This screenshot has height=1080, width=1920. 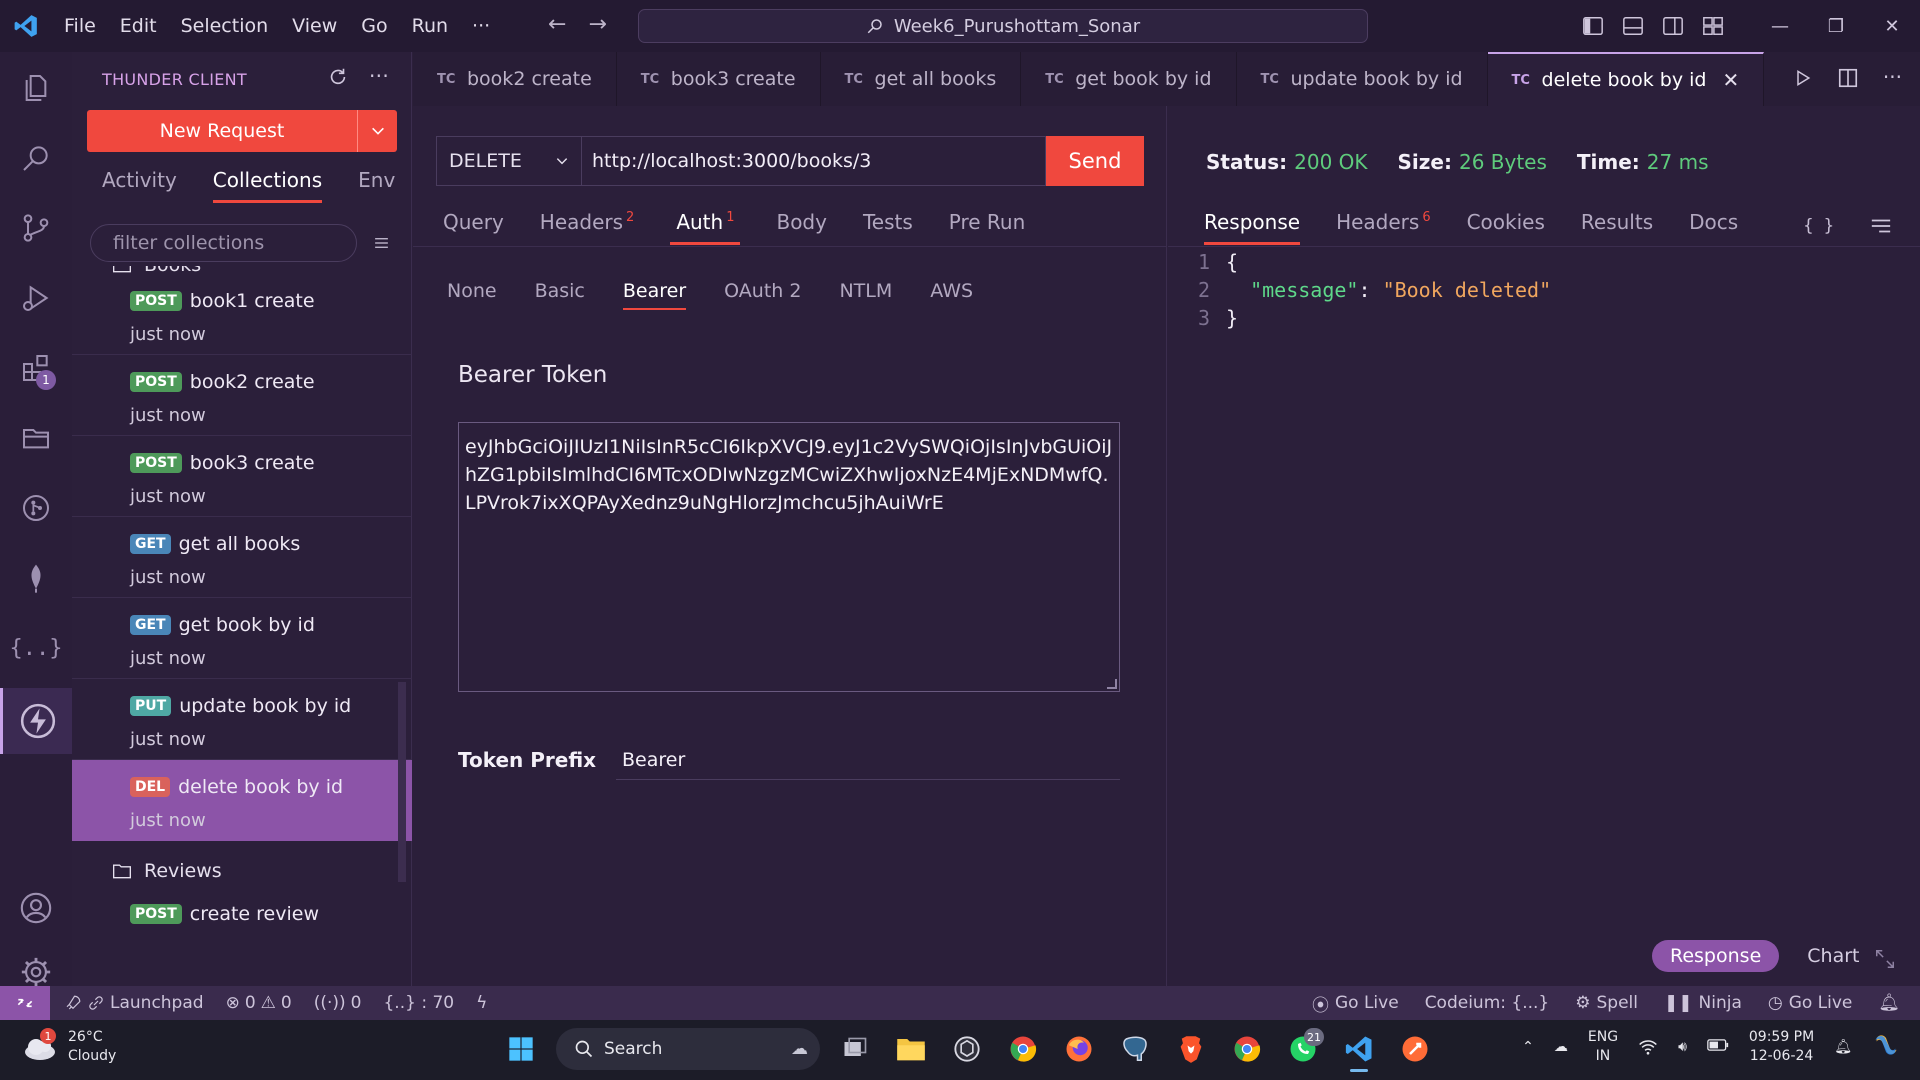 What do you see at coordinates (402, 782) in the screenshot?
I see `sidebar-scrollbar` at bounding box center [402, 782].